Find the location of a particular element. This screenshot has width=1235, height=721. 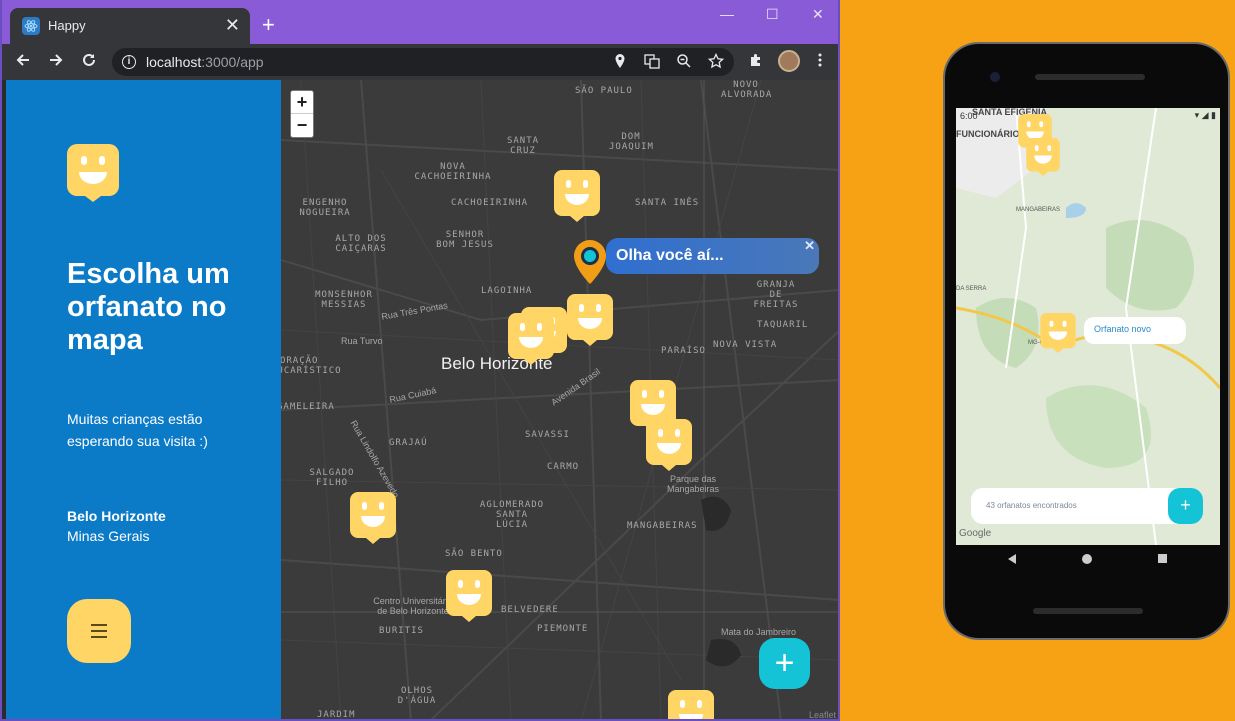

browser-toolbar: i localhost:3000/app is located at coordinates (420, 62).